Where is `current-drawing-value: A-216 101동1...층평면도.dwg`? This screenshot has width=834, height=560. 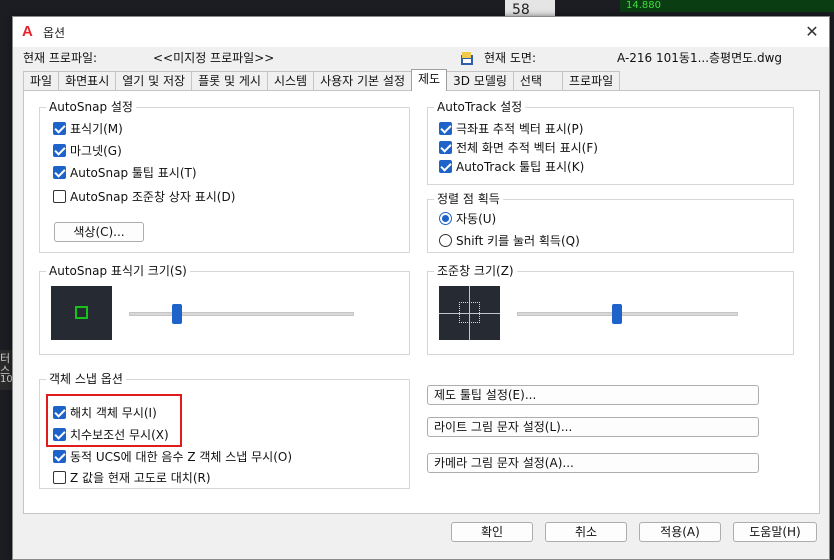
current-drawing-value: A-216 101동1...층평면도.dwg is located at coordinates (700, 58).